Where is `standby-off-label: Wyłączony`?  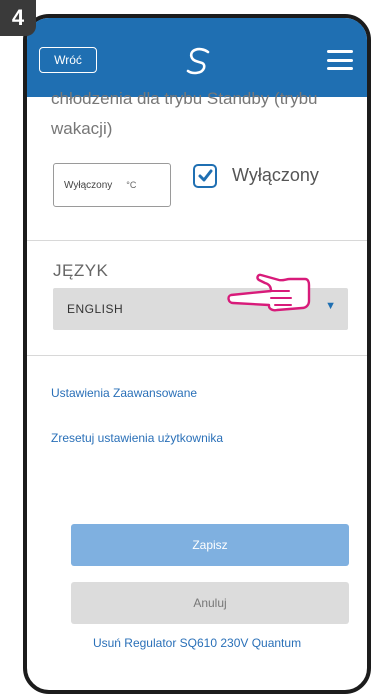 standby-off-label: Wyłączony is located at coordinates (275, 175).